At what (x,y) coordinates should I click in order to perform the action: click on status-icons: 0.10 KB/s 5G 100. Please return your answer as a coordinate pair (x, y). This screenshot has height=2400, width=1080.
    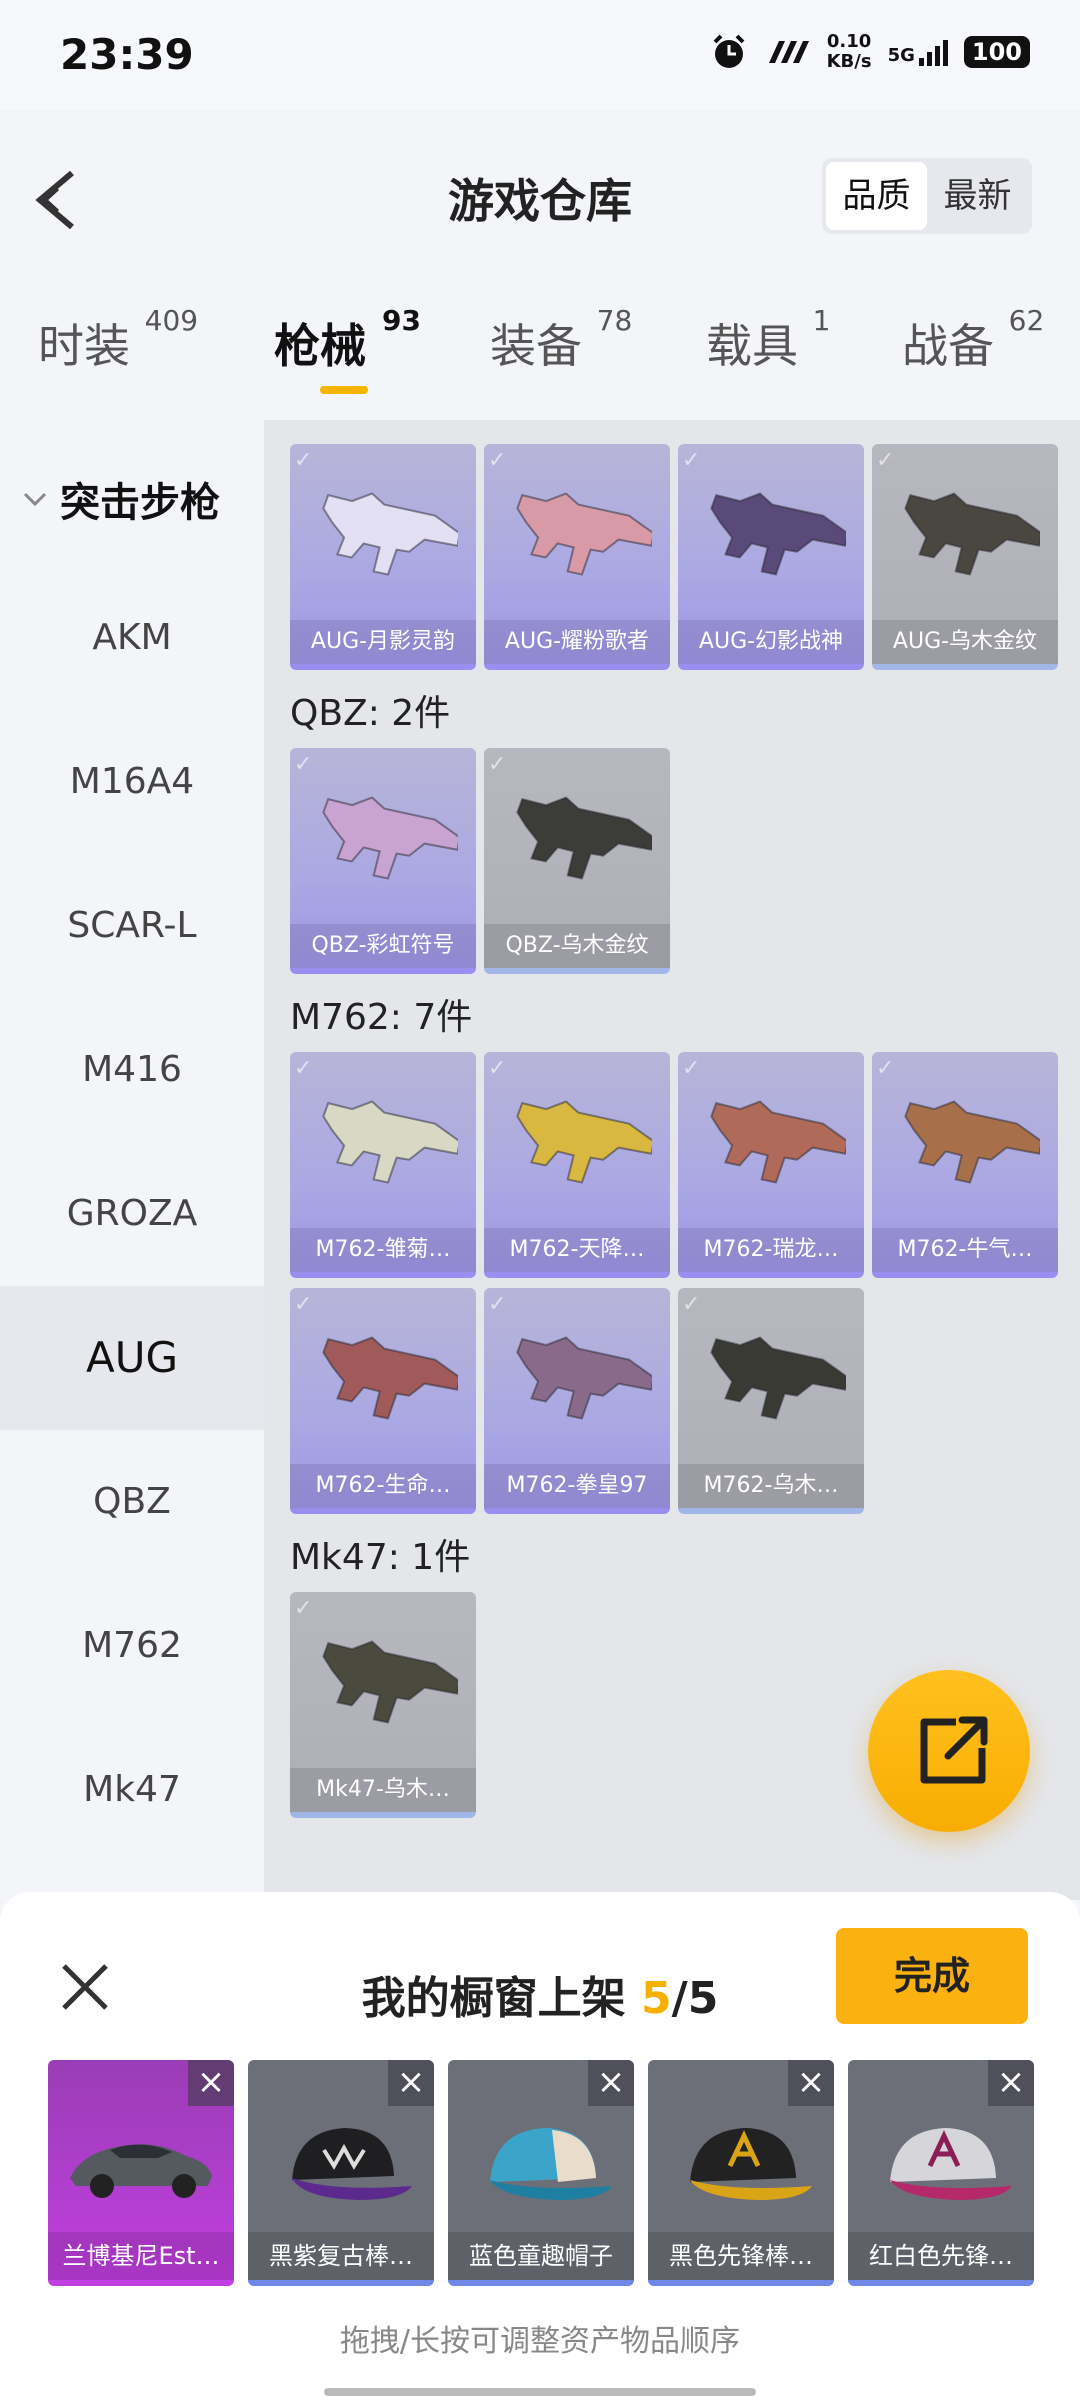
    Looking at the image, I should click on (869, 52).